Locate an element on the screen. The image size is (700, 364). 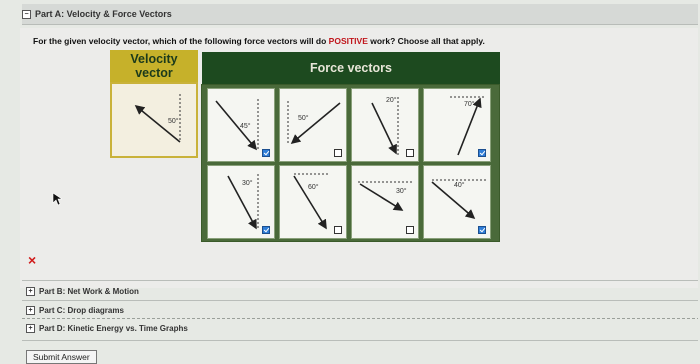
force-option-1: 45° is located at coordinates (241, 125).